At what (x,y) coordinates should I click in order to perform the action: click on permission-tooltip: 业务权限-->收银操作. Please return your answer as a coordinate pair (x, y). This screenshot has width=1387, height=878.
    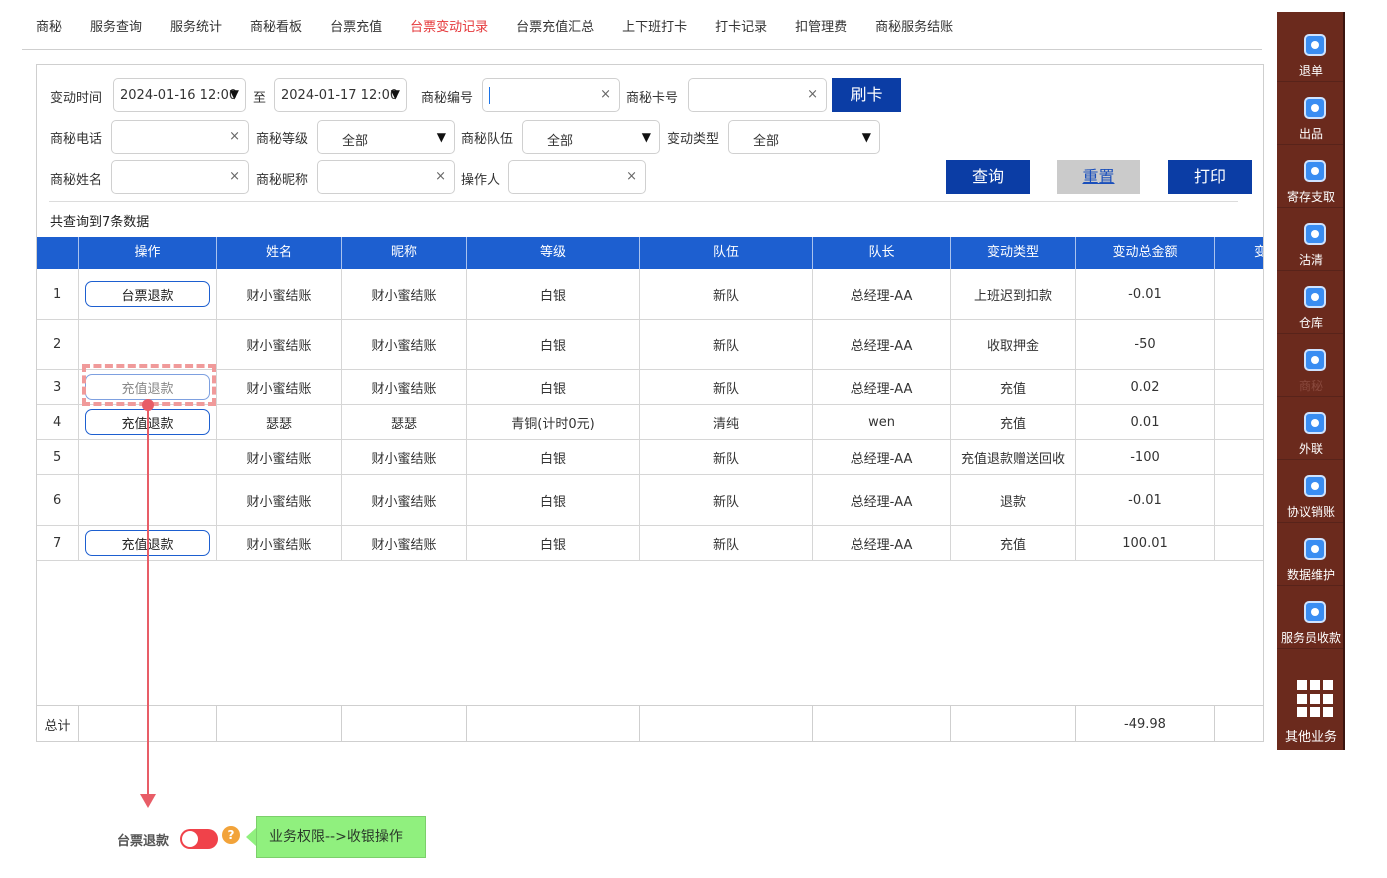
    Looking at the image, I should click on (341, 837).